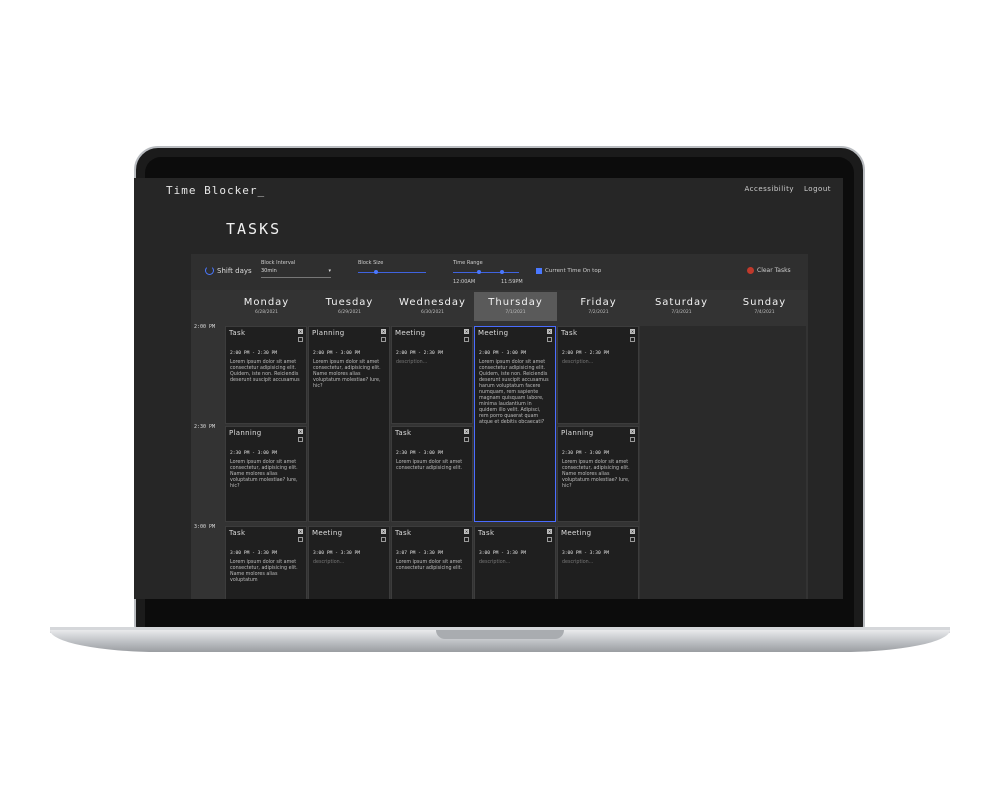 This screenshot has height=800, width=1000. What do you see at coordinates (598, 312) in the screenshot?
I see `day-date: 7/2/2021` at bounding box center [598, 312].